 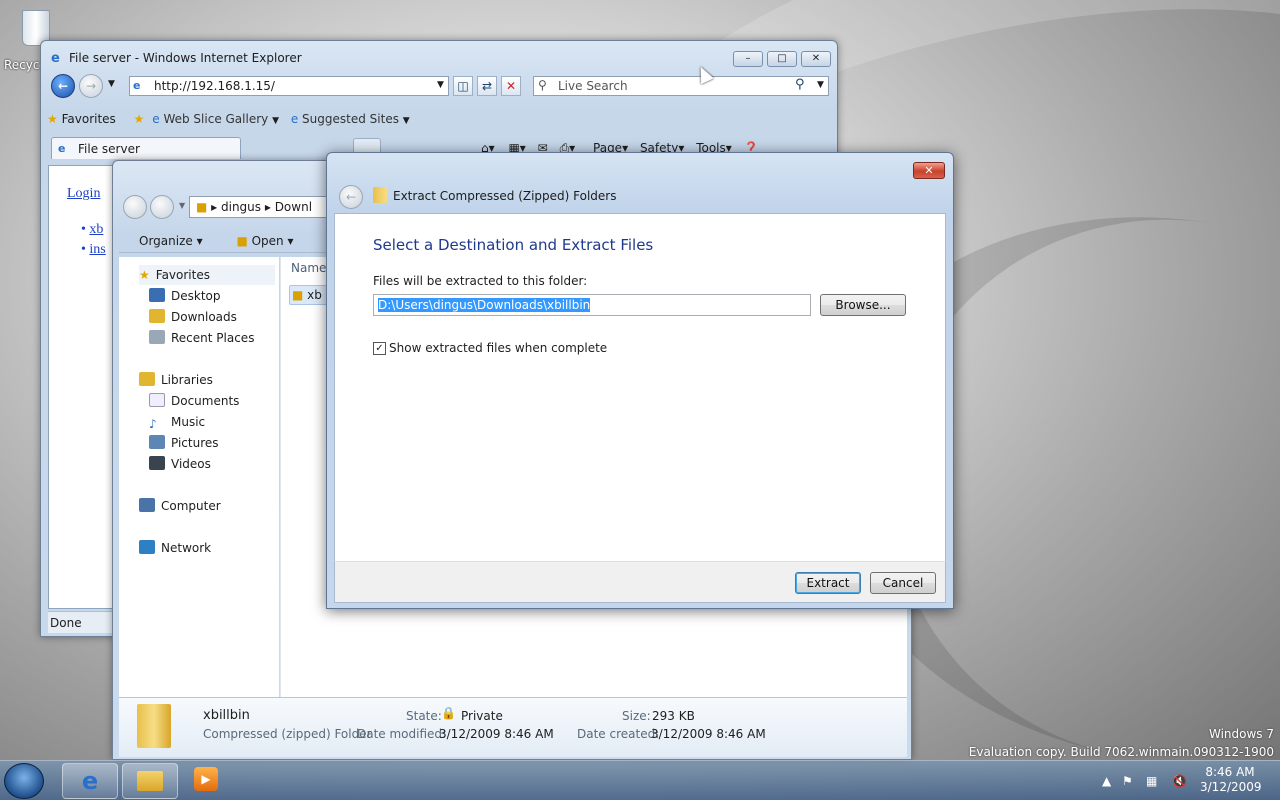 I want to click on folder-icon: ■, so click(x=202, y=207).